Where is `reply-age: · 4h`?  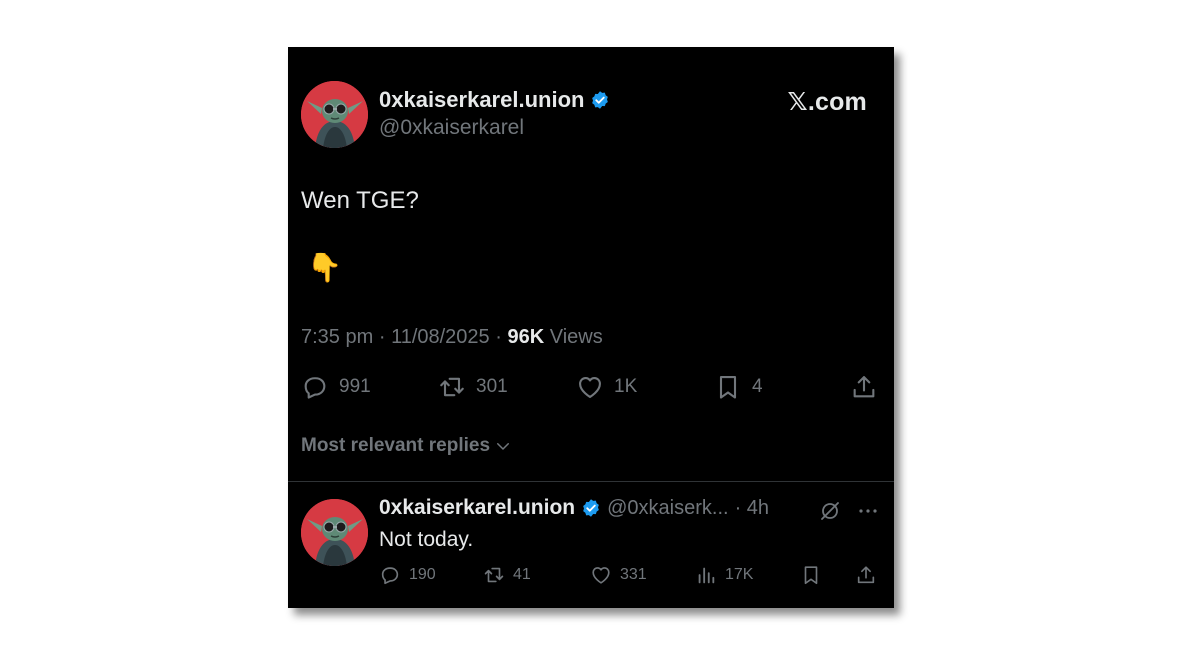 reply-age: · 4h is located at coordinates (752, 508).